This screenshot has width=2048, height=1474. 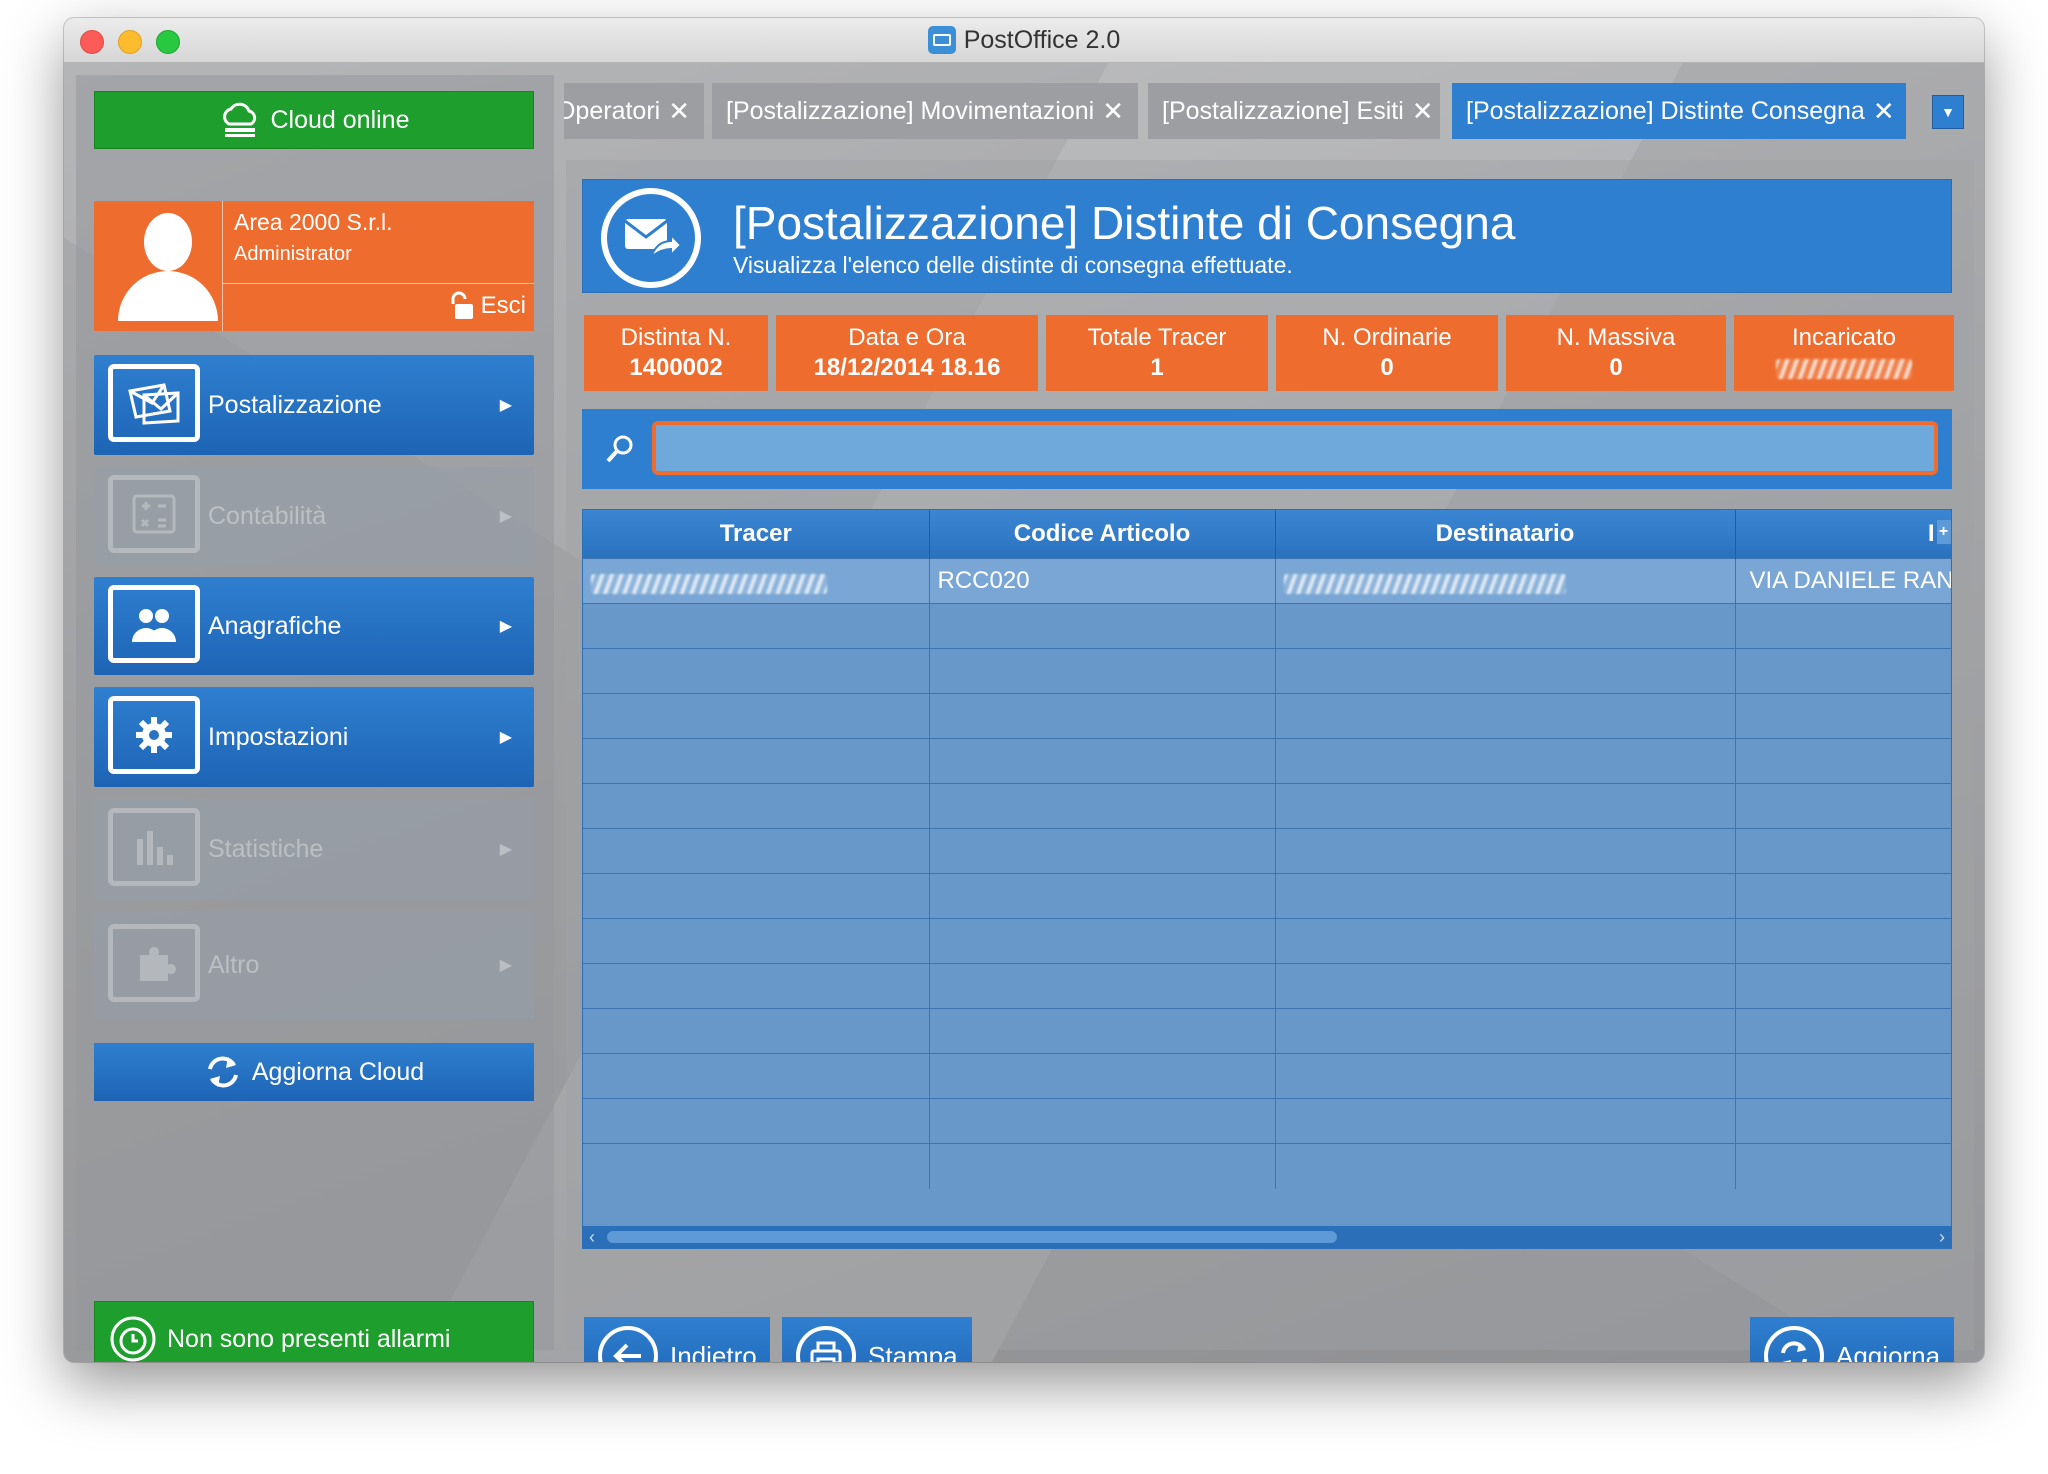 What do you see at coordinates (1843, 534) in the screenshot?
I see `column-header-indirizzo: I +` at bounding box center [1843, 534].